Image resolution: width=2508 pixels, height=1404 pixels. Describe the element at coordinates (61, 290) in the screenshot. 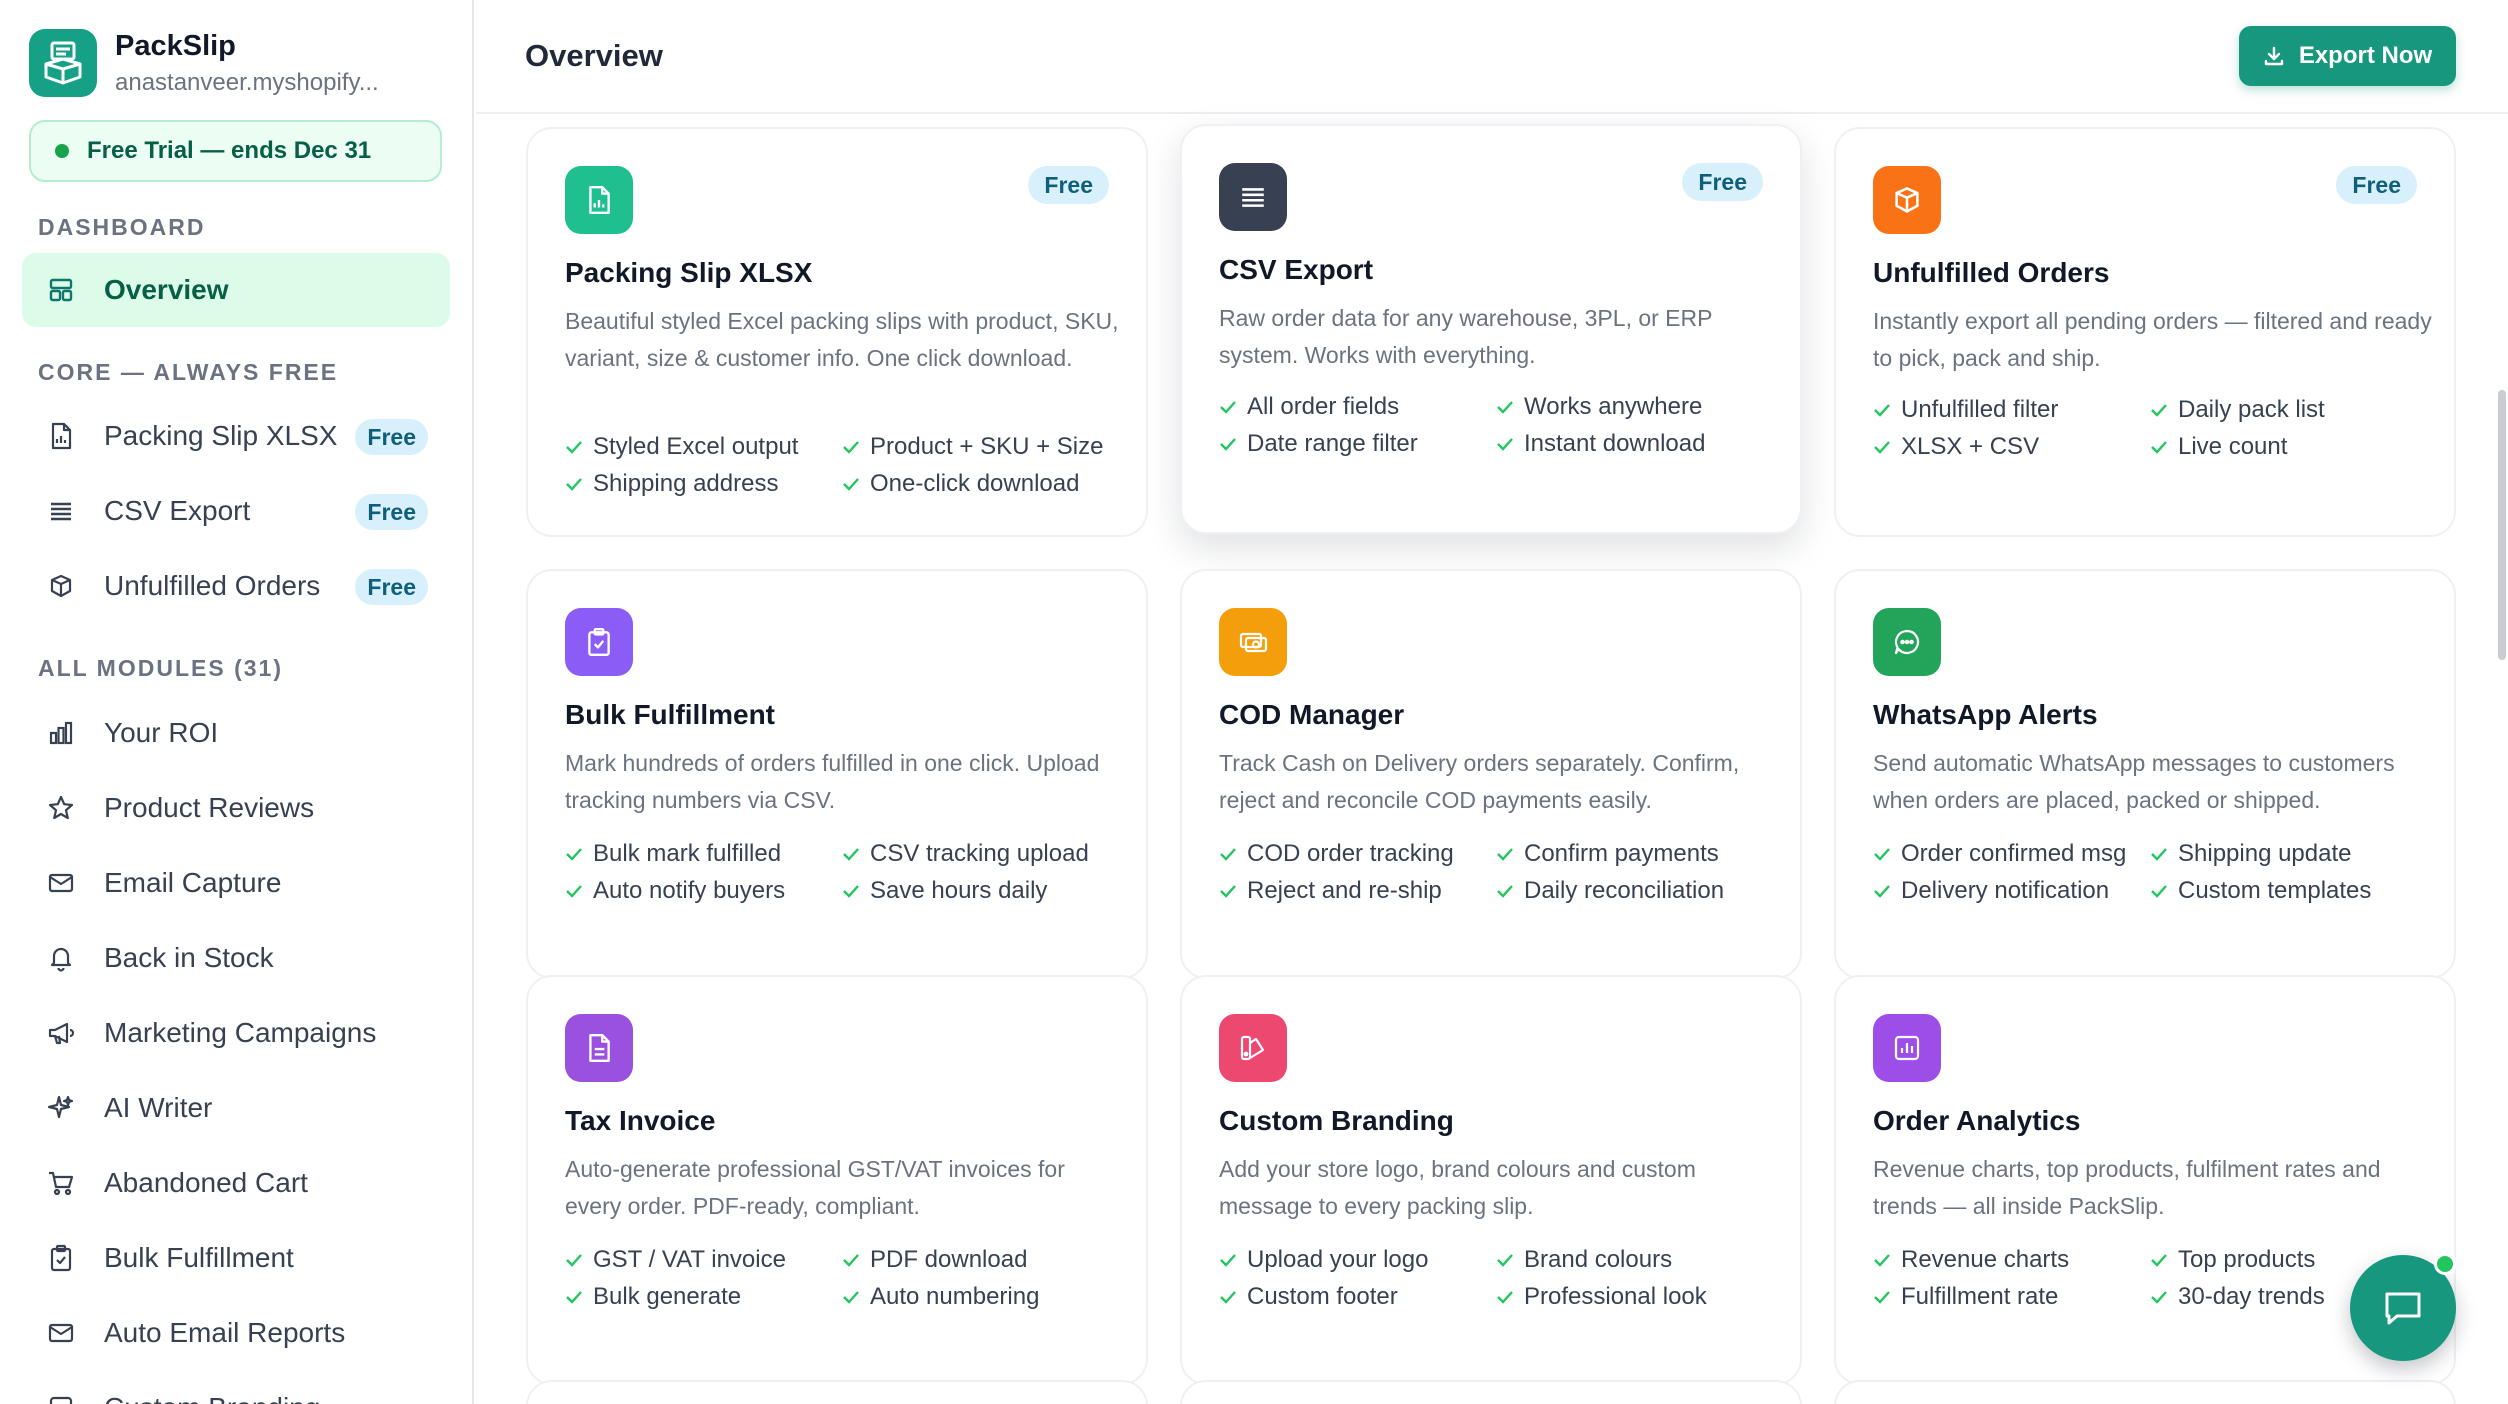

I see `layout-icon` at that location.